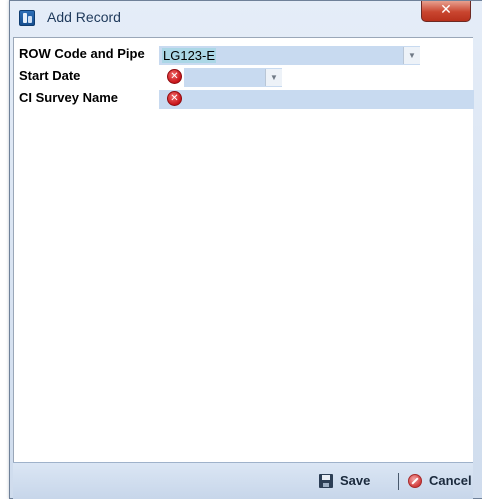 Image resolution: width=482 pixels, height=499 pixels. I want to click on row-code-and-pipe-label: ROW Code and Pipe, so click(82, 53).